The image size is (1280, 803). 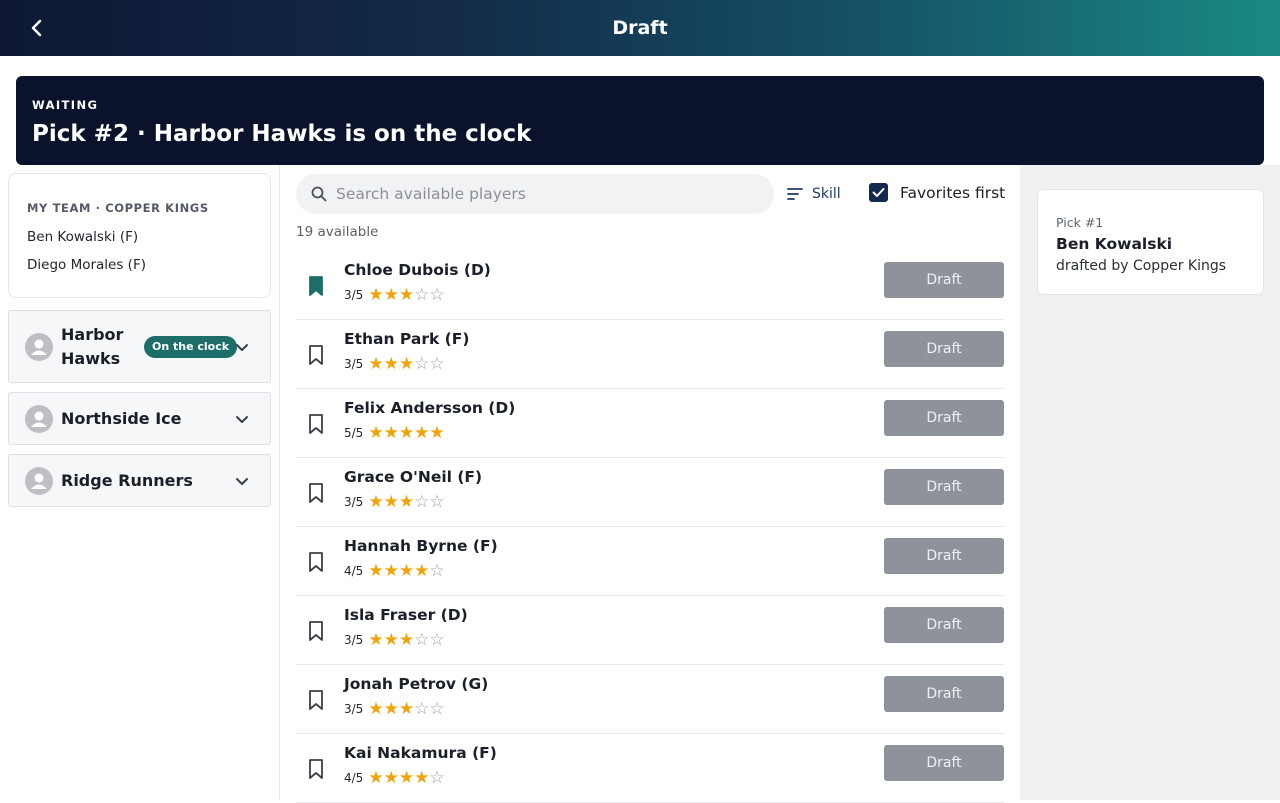 What do you see at coordinates (650, 630) in the screenshot?
I see `player-row: Isla Fraser (D) 3/5 ★★★☆☆ Draft` at bounding box center [650, 630].